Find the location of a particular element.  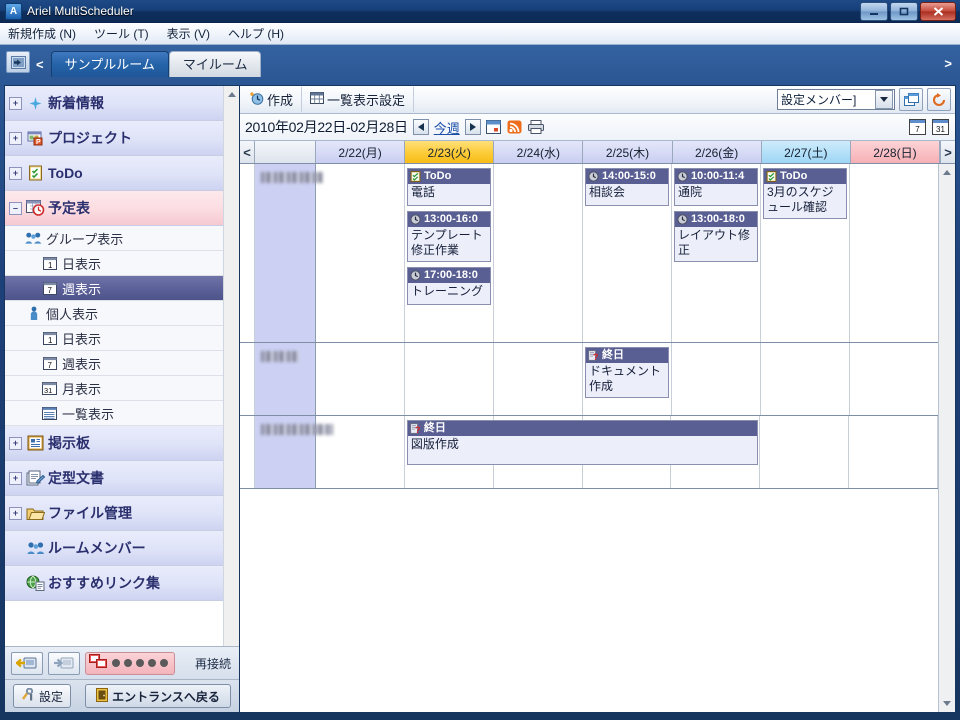

day-header-3: 2/25(木) is located at coordinates (628, 152).